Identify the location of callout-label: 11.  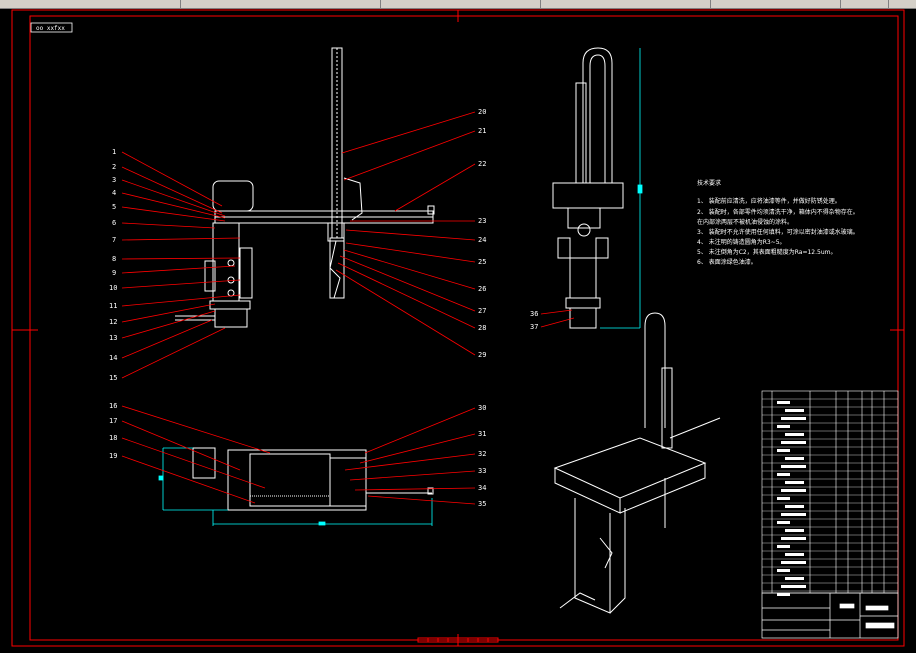
(113, 306).